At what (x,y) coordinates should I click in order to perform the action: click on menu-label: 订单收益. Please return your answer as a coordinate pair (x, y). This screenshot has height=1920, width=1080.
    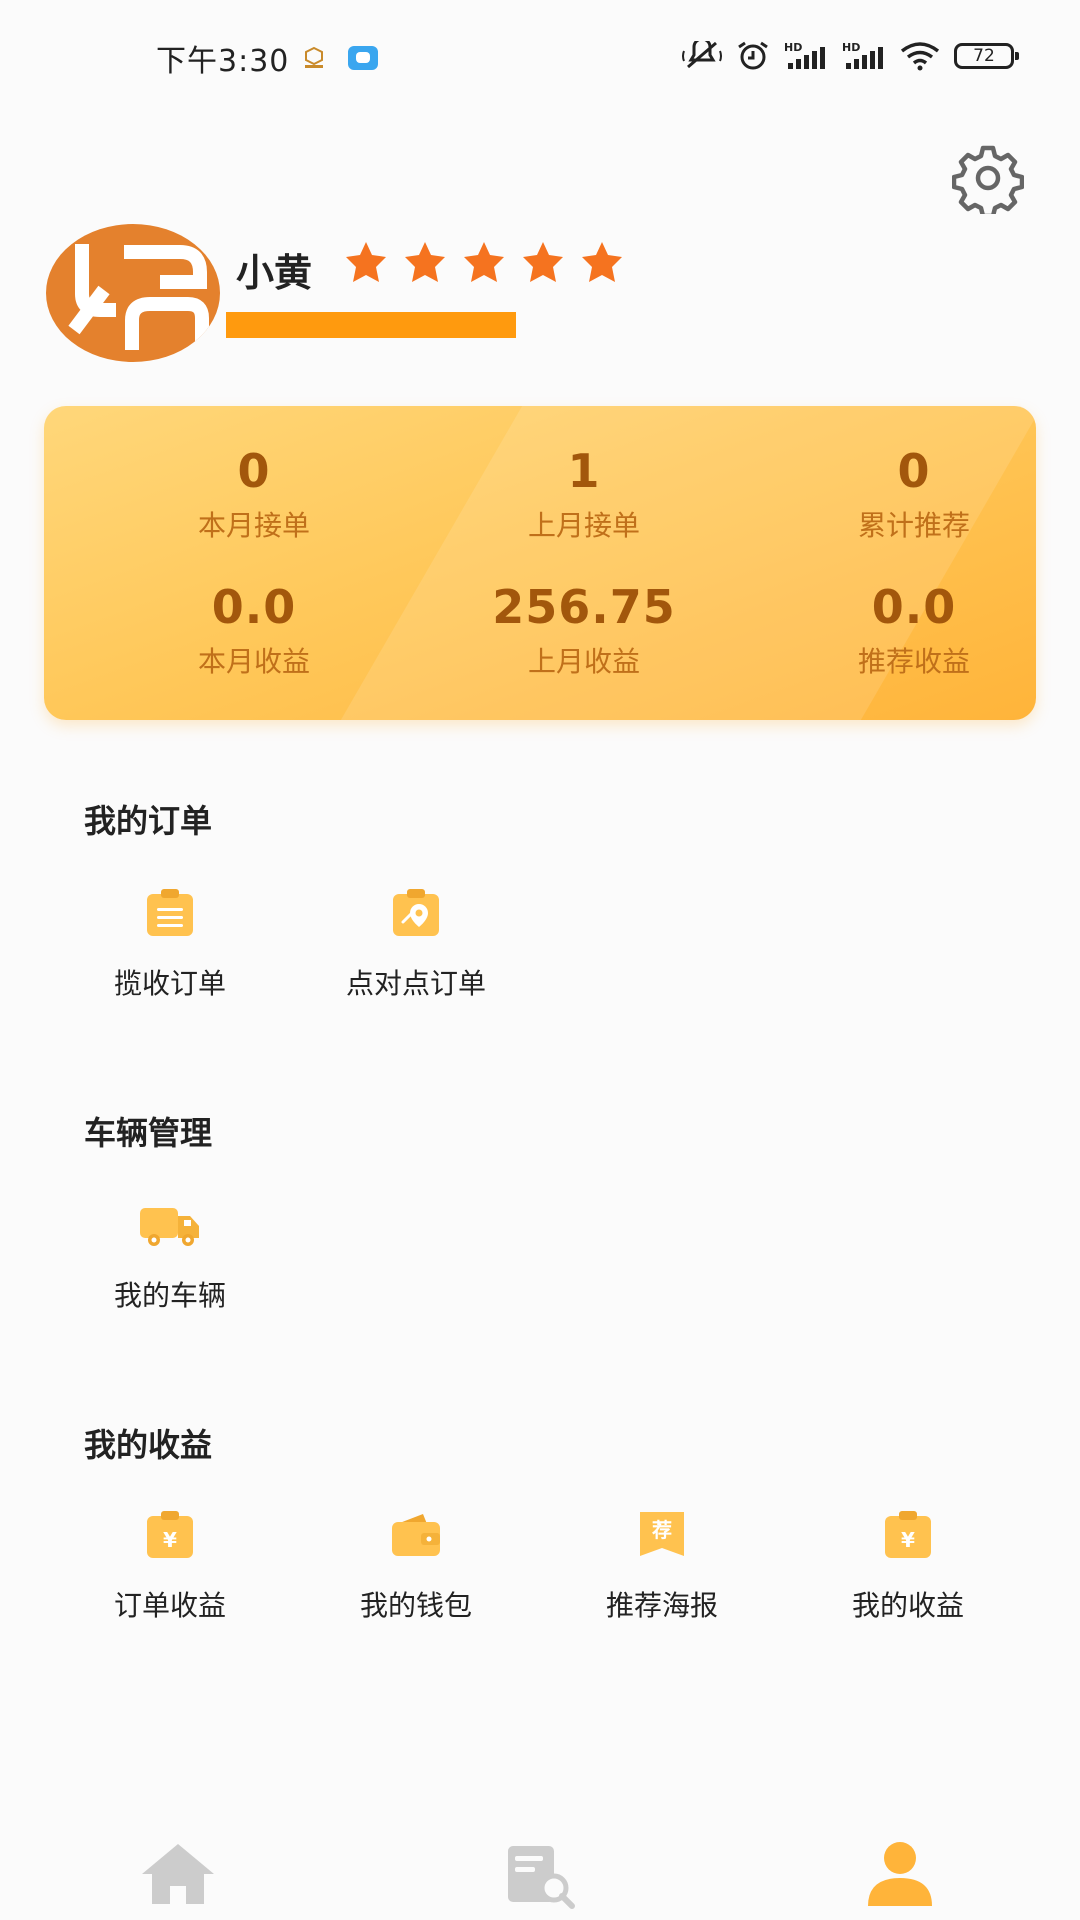
    Looking at the image, I should click on (169, 1605).